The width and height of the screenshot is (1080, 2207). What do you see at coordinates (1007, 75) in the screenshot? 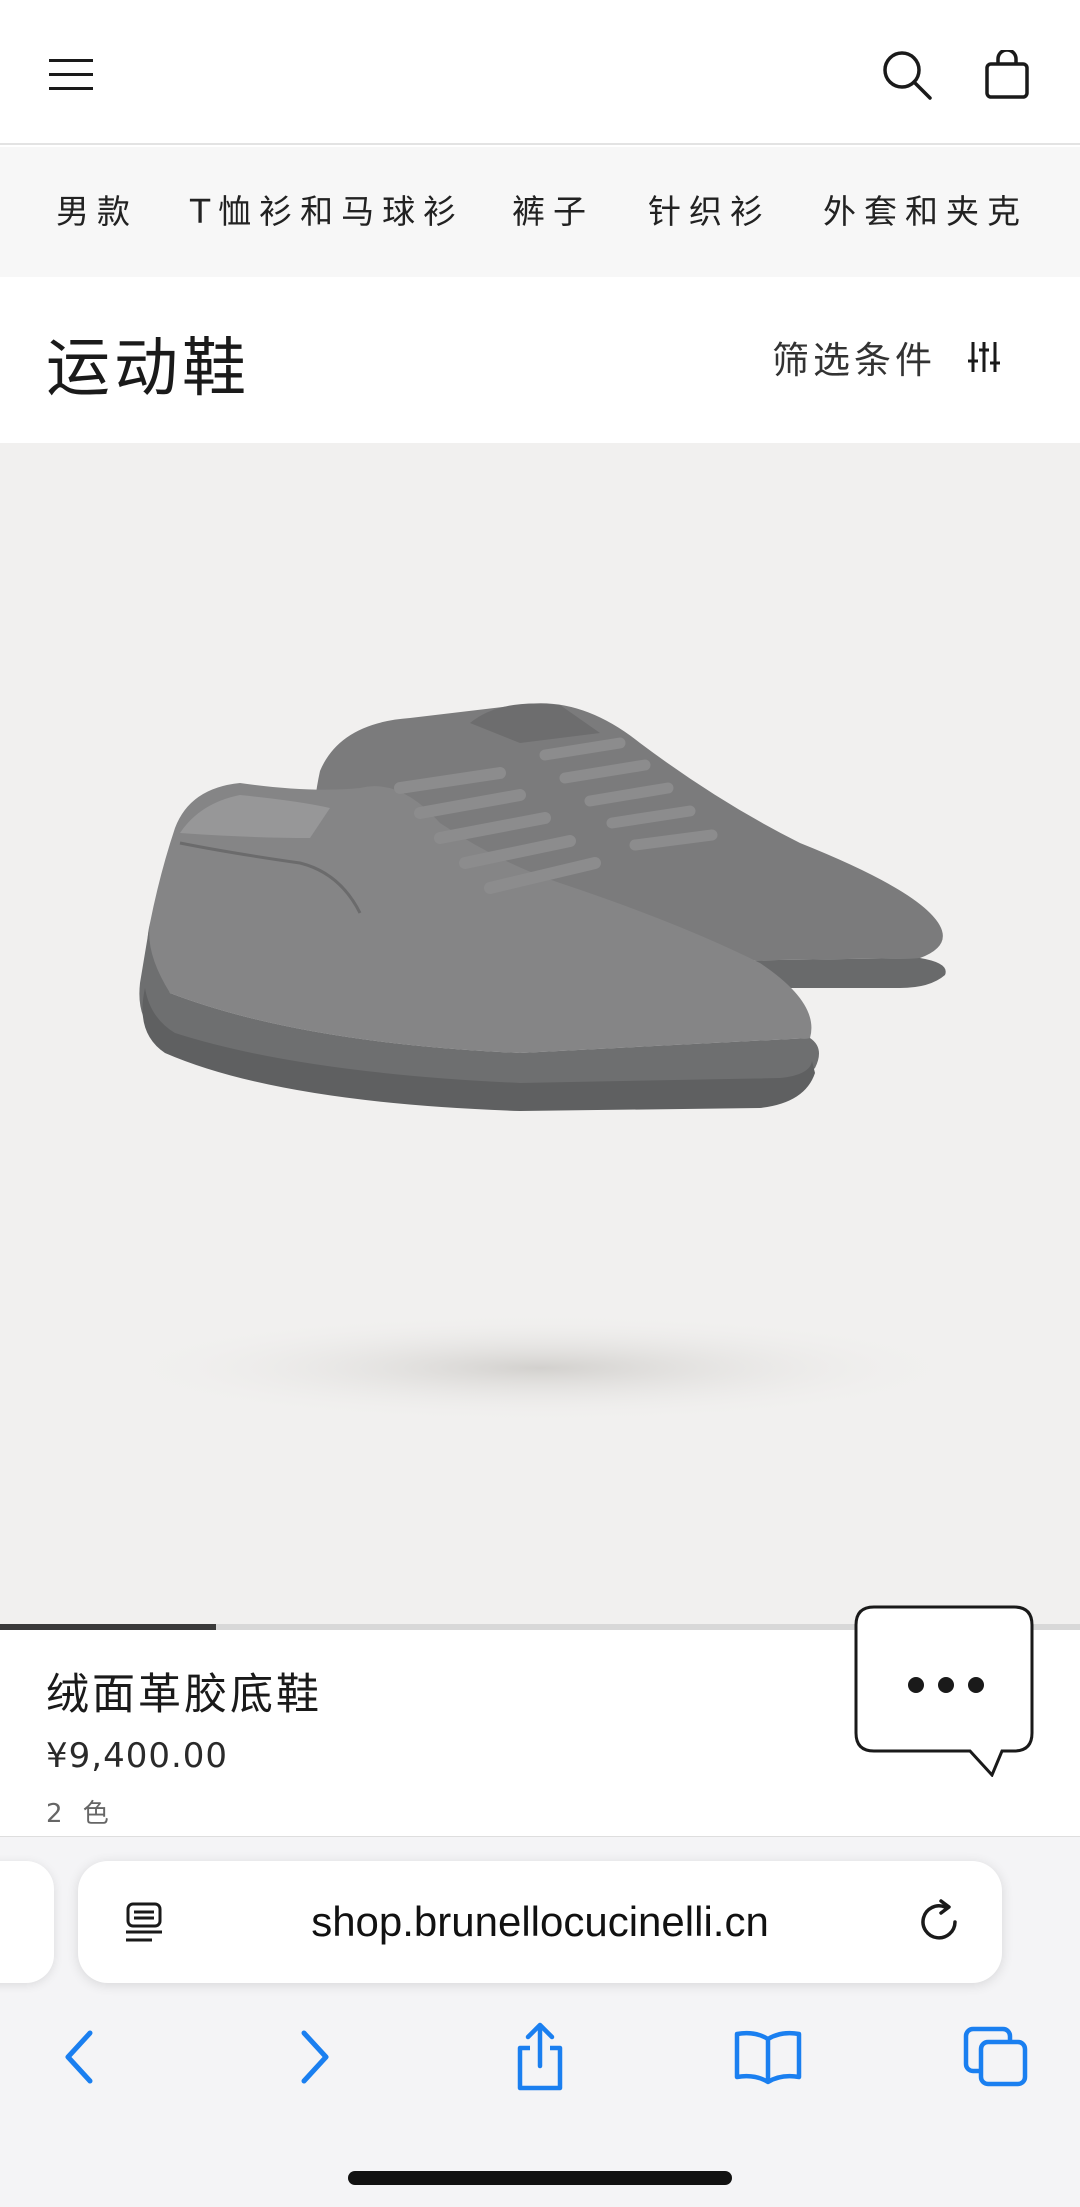
I see `shopping-bag-icon` at bounding box center [1007, 75].